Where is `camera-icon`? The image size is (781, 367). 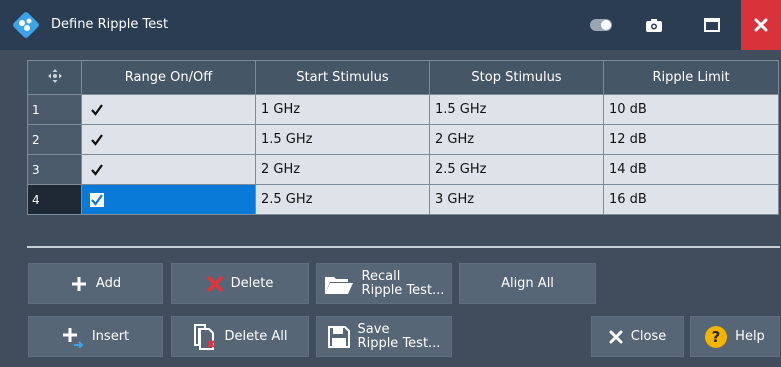 camera-icon is located at coordinates (654, 25).